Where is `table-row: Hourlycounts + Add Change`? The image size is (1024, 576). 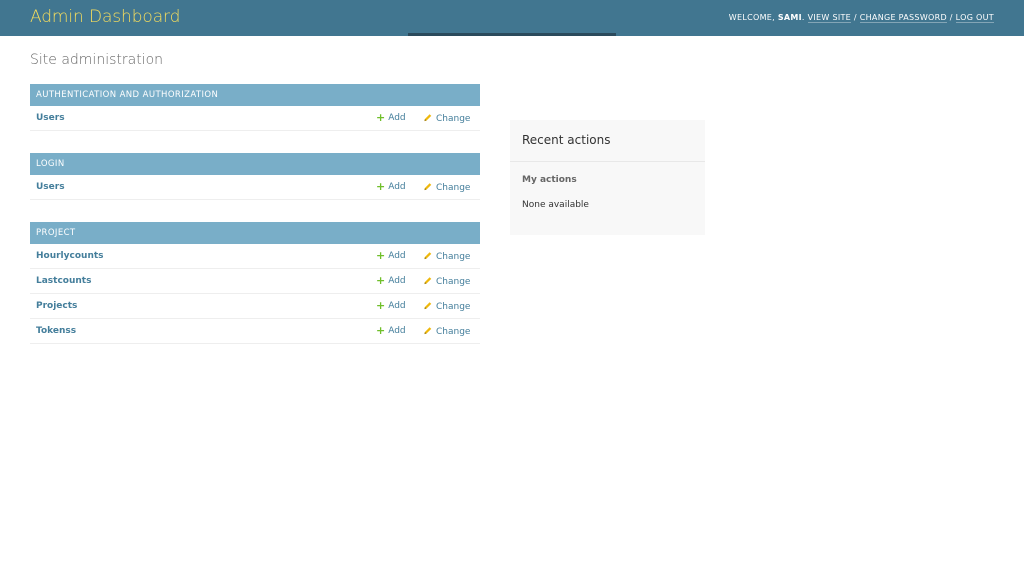
table-row: Hourlycounts + Add Change is located at coordinates (255, 256).